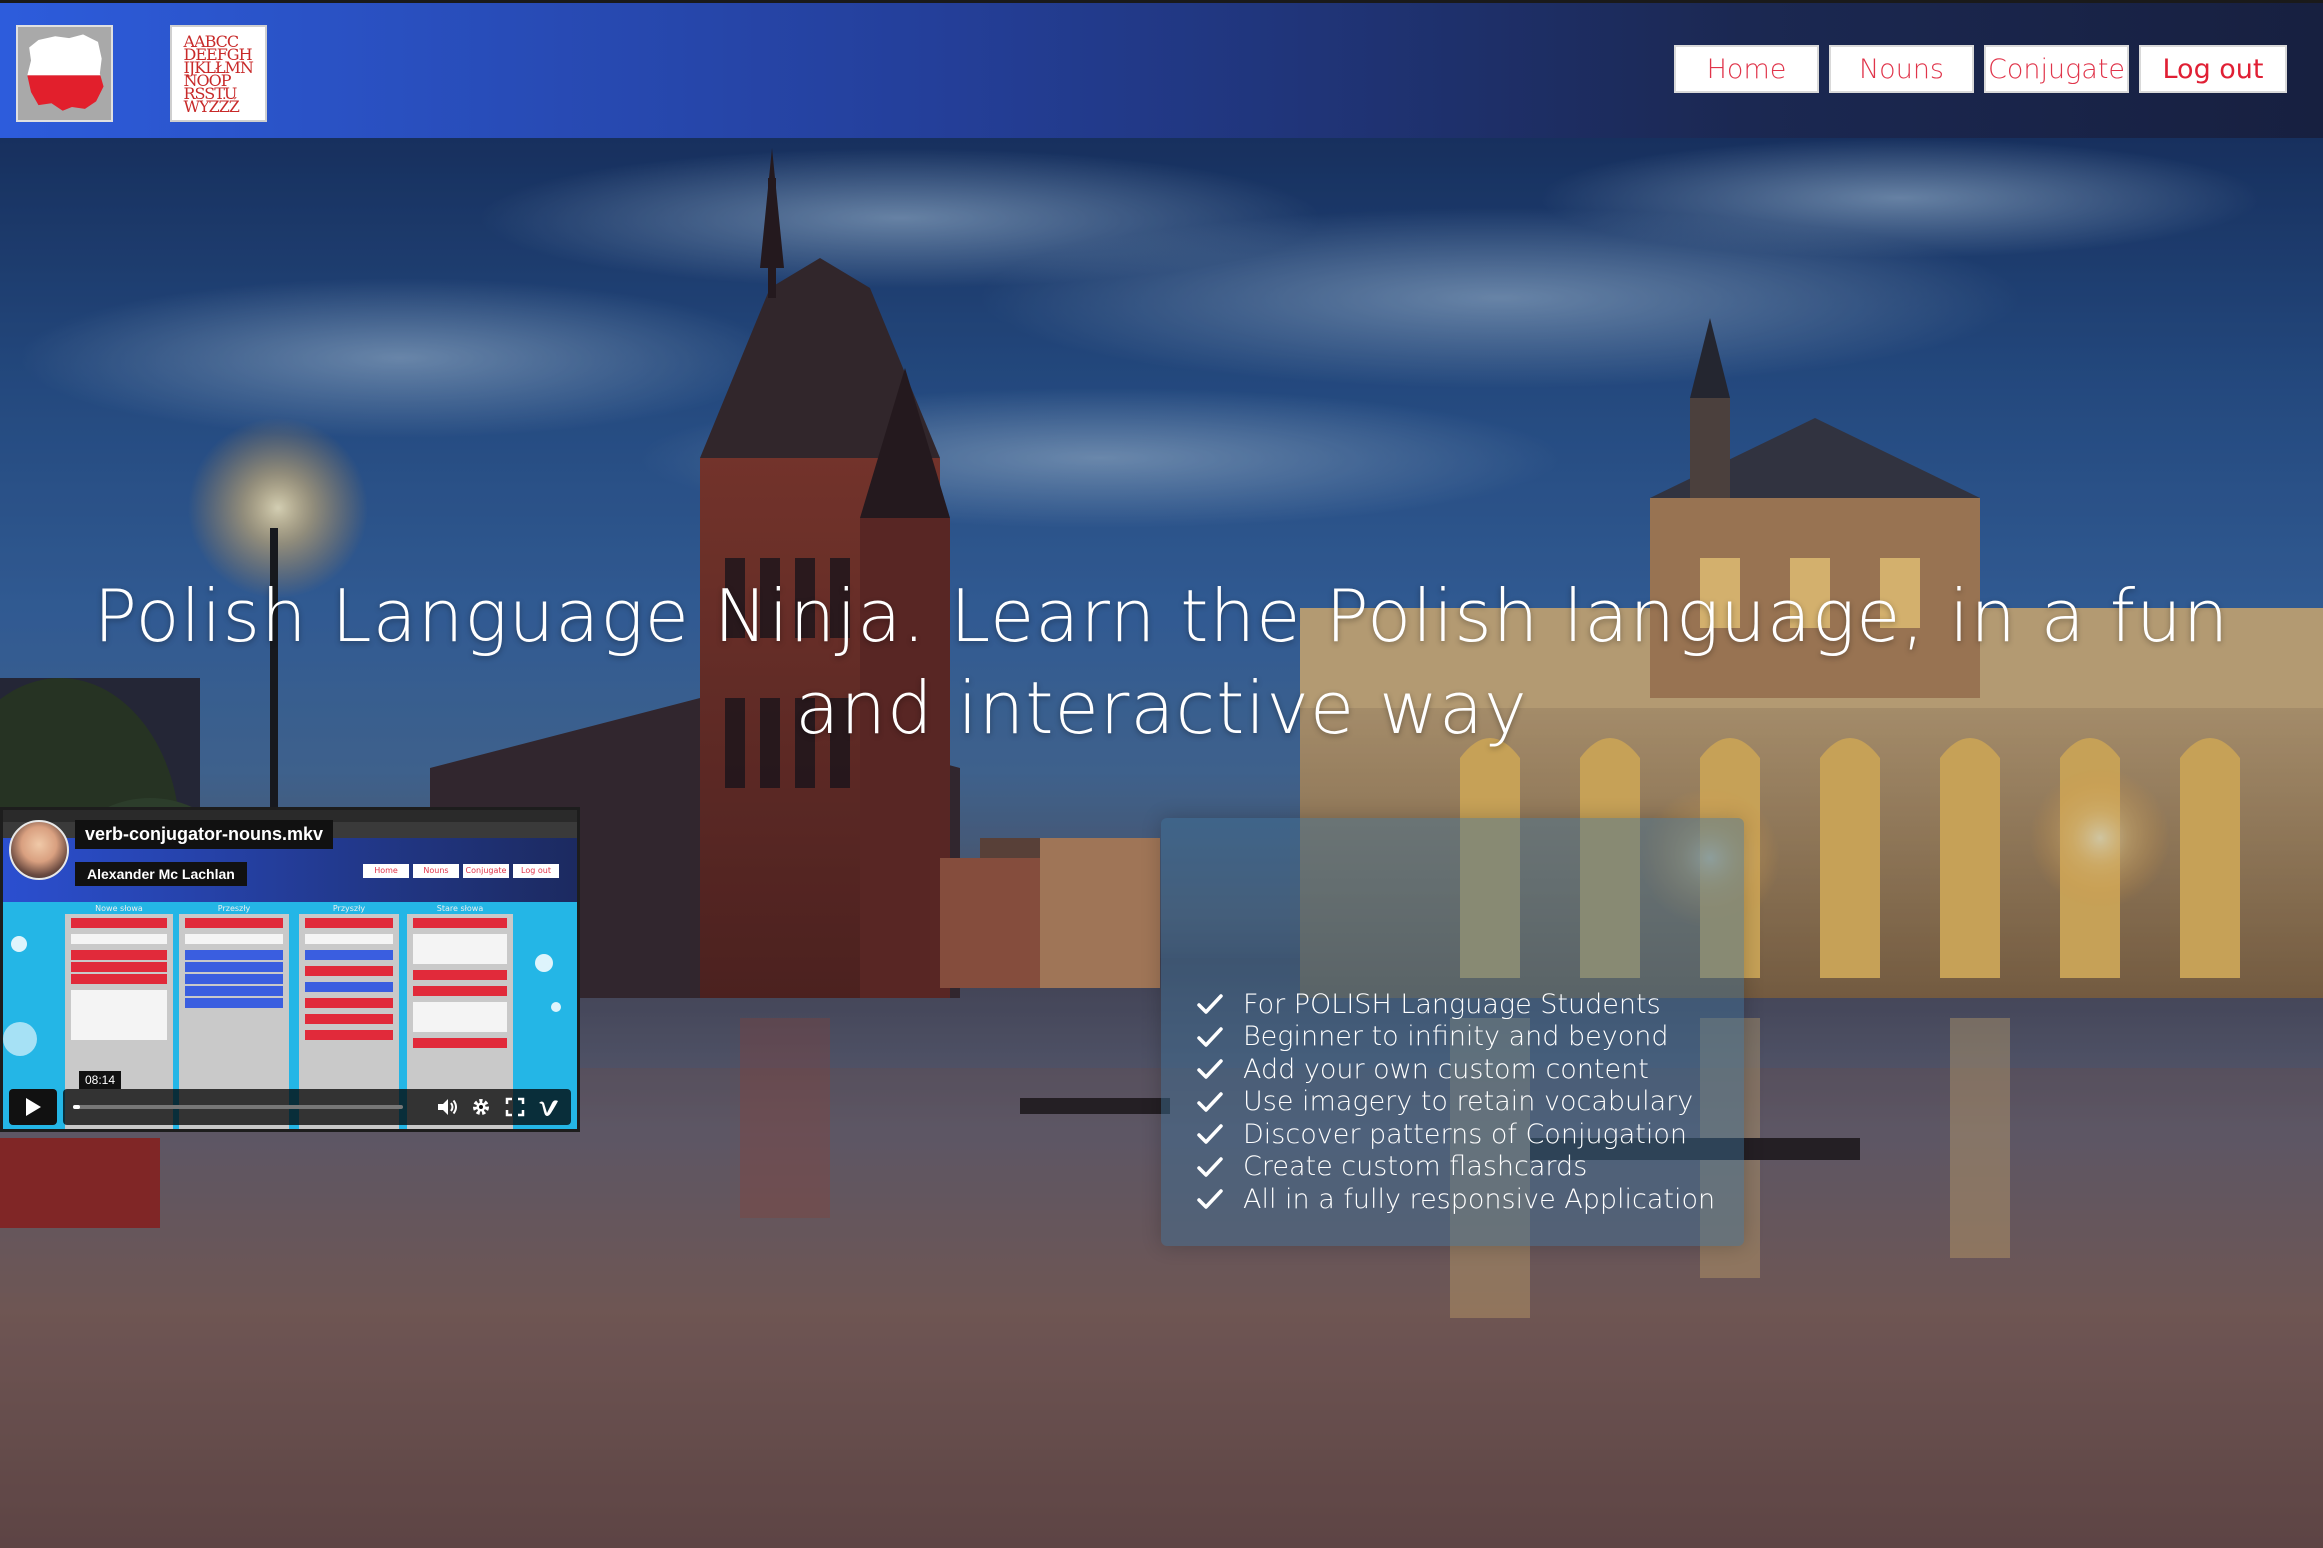 The width and height of the screenshot is (2323, 1548). I want to click on video-column-header: Przeszły, so click(234, 908).